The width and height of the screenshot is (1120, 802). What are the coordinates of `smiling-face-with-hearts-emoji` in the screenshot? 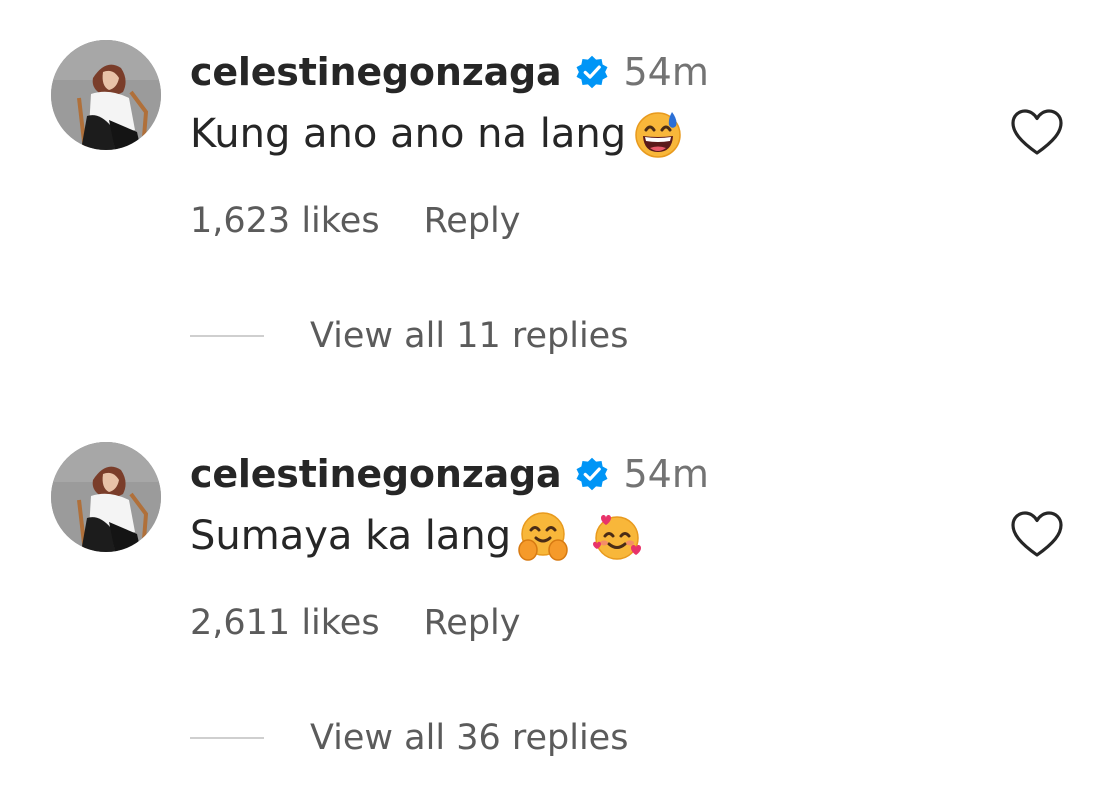 It's located at (617, 536).